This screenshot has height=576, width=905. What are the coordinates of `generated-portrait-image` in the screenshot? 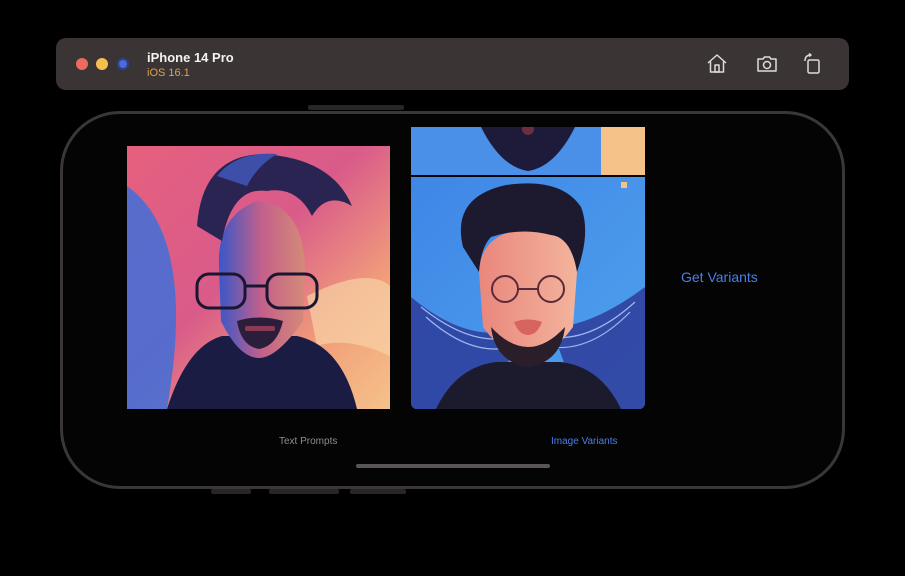 It's located at (258, 277).